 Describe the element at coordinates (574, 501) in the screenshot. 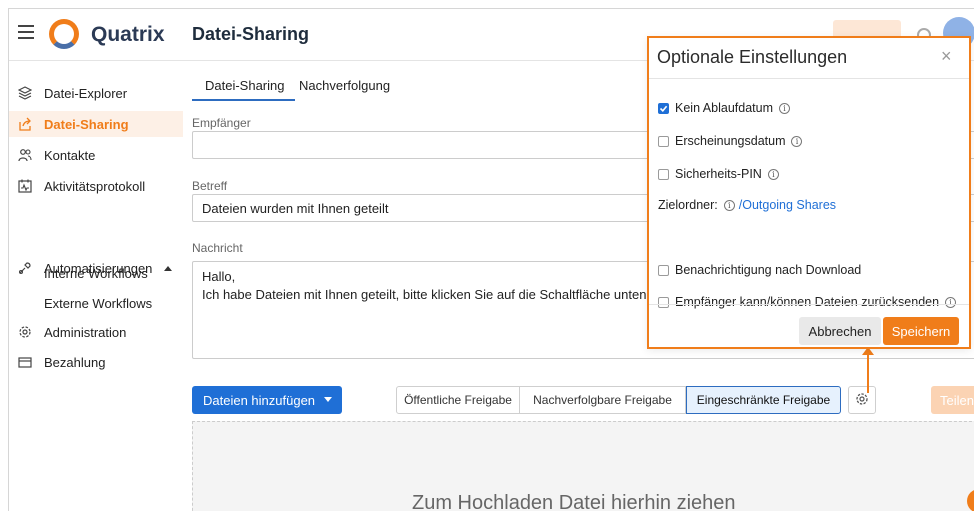

I see `drop-zone-text: Zum Hochladen Datei hierhin ziehen` at that location.